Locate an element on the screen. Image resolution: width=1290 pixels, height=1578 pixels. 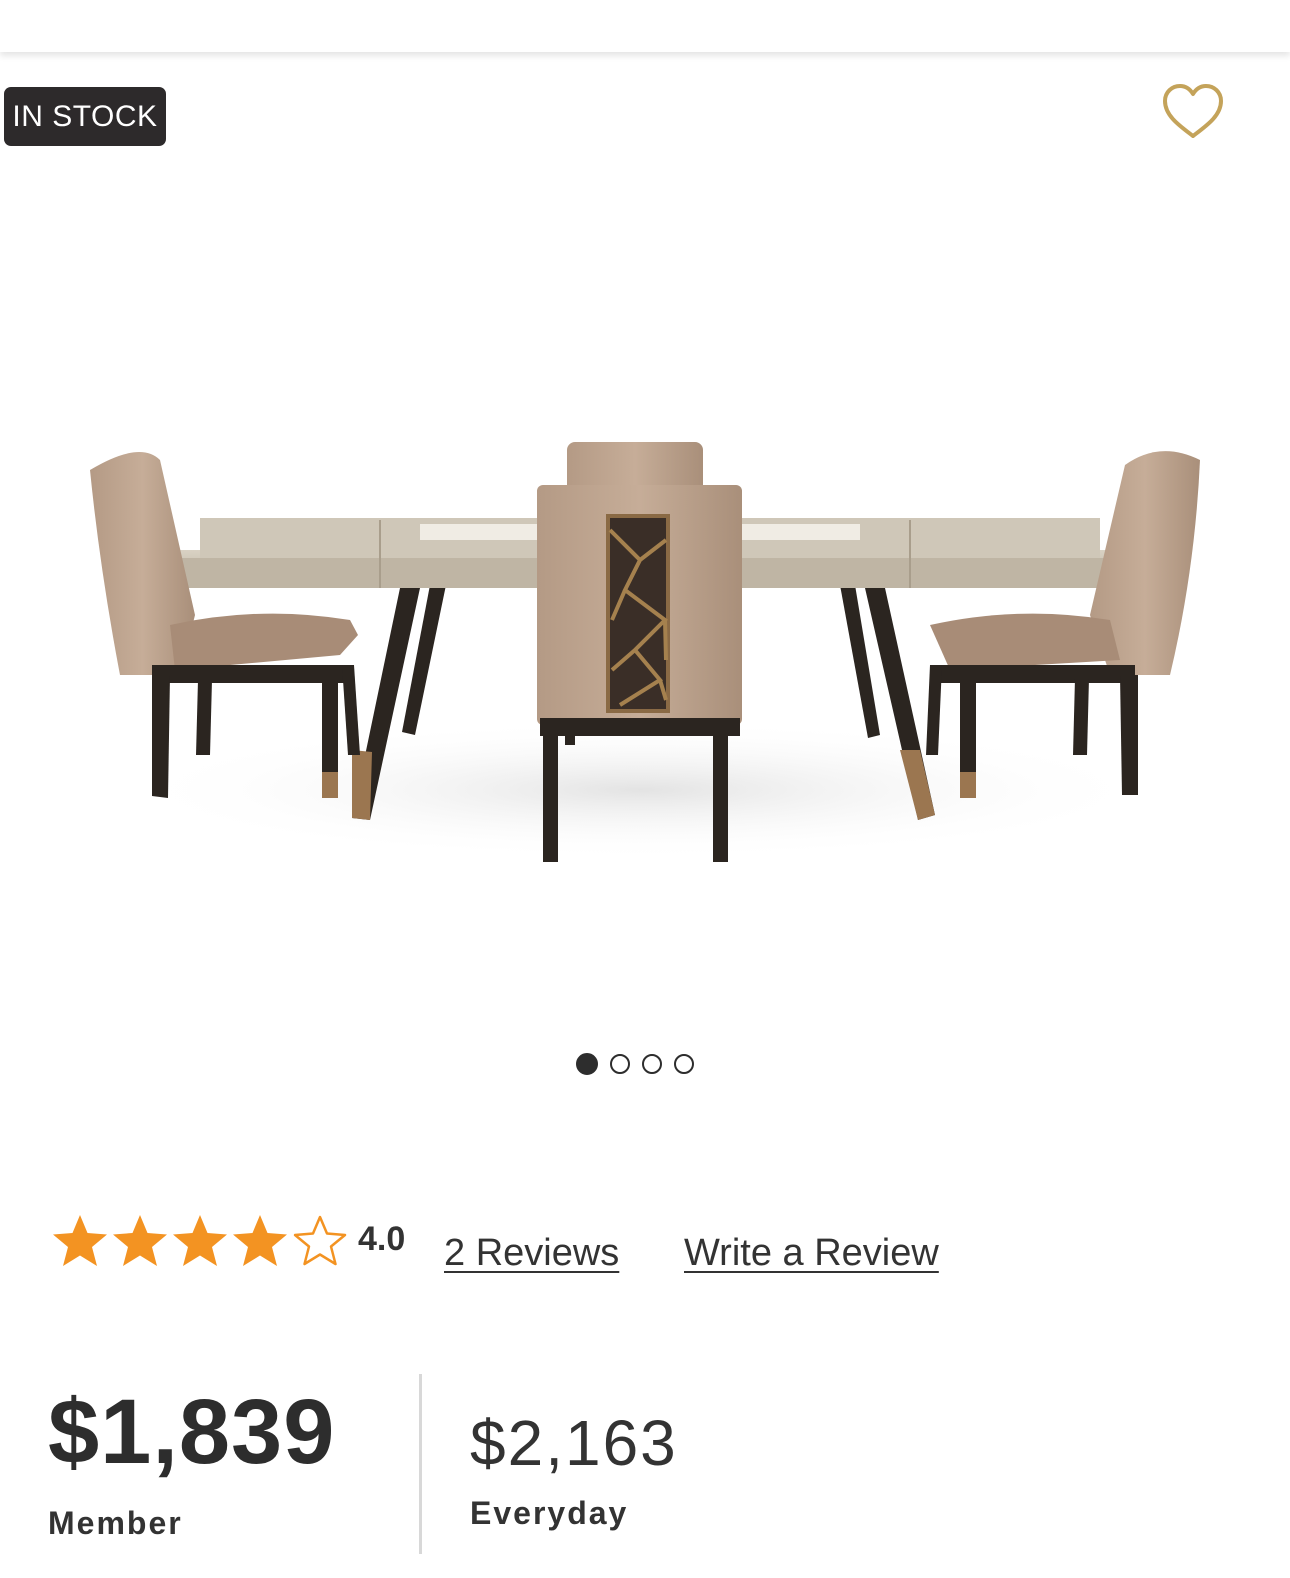
carousel-dots is located at coordinates (635, 1064).